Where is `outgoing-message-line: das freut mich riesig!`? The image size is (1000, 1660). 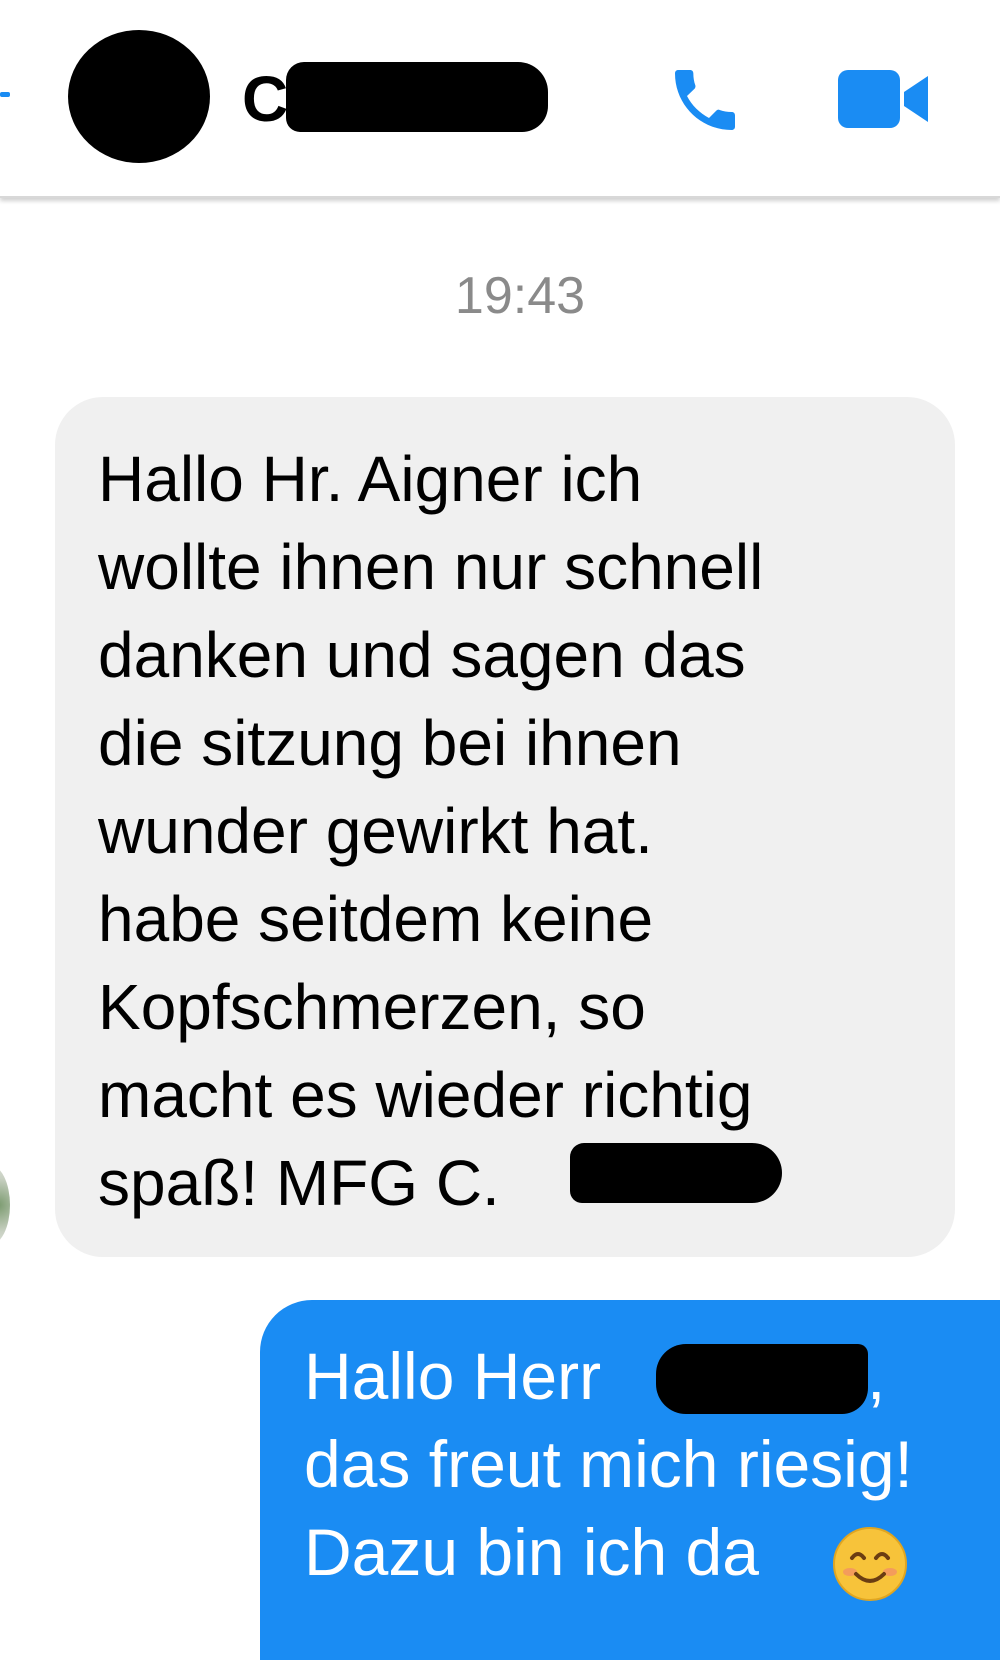 outgoing-message-line: das freut mich riesig! is located at coordinates (608, 1464).